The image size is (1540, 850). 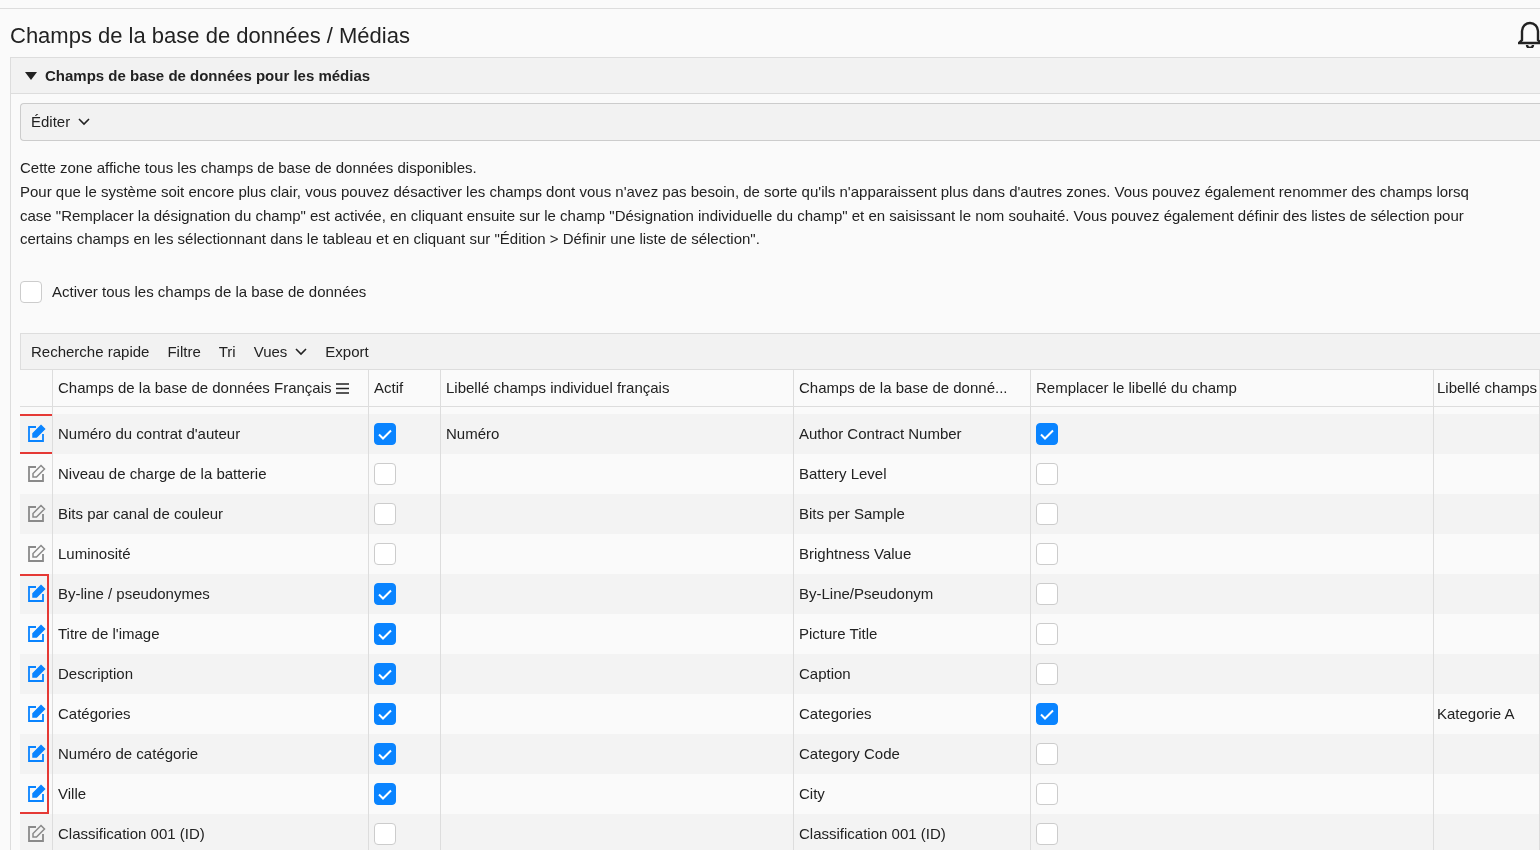 I want to click on edit-menu: Éditer, so click(x=61, y=122).